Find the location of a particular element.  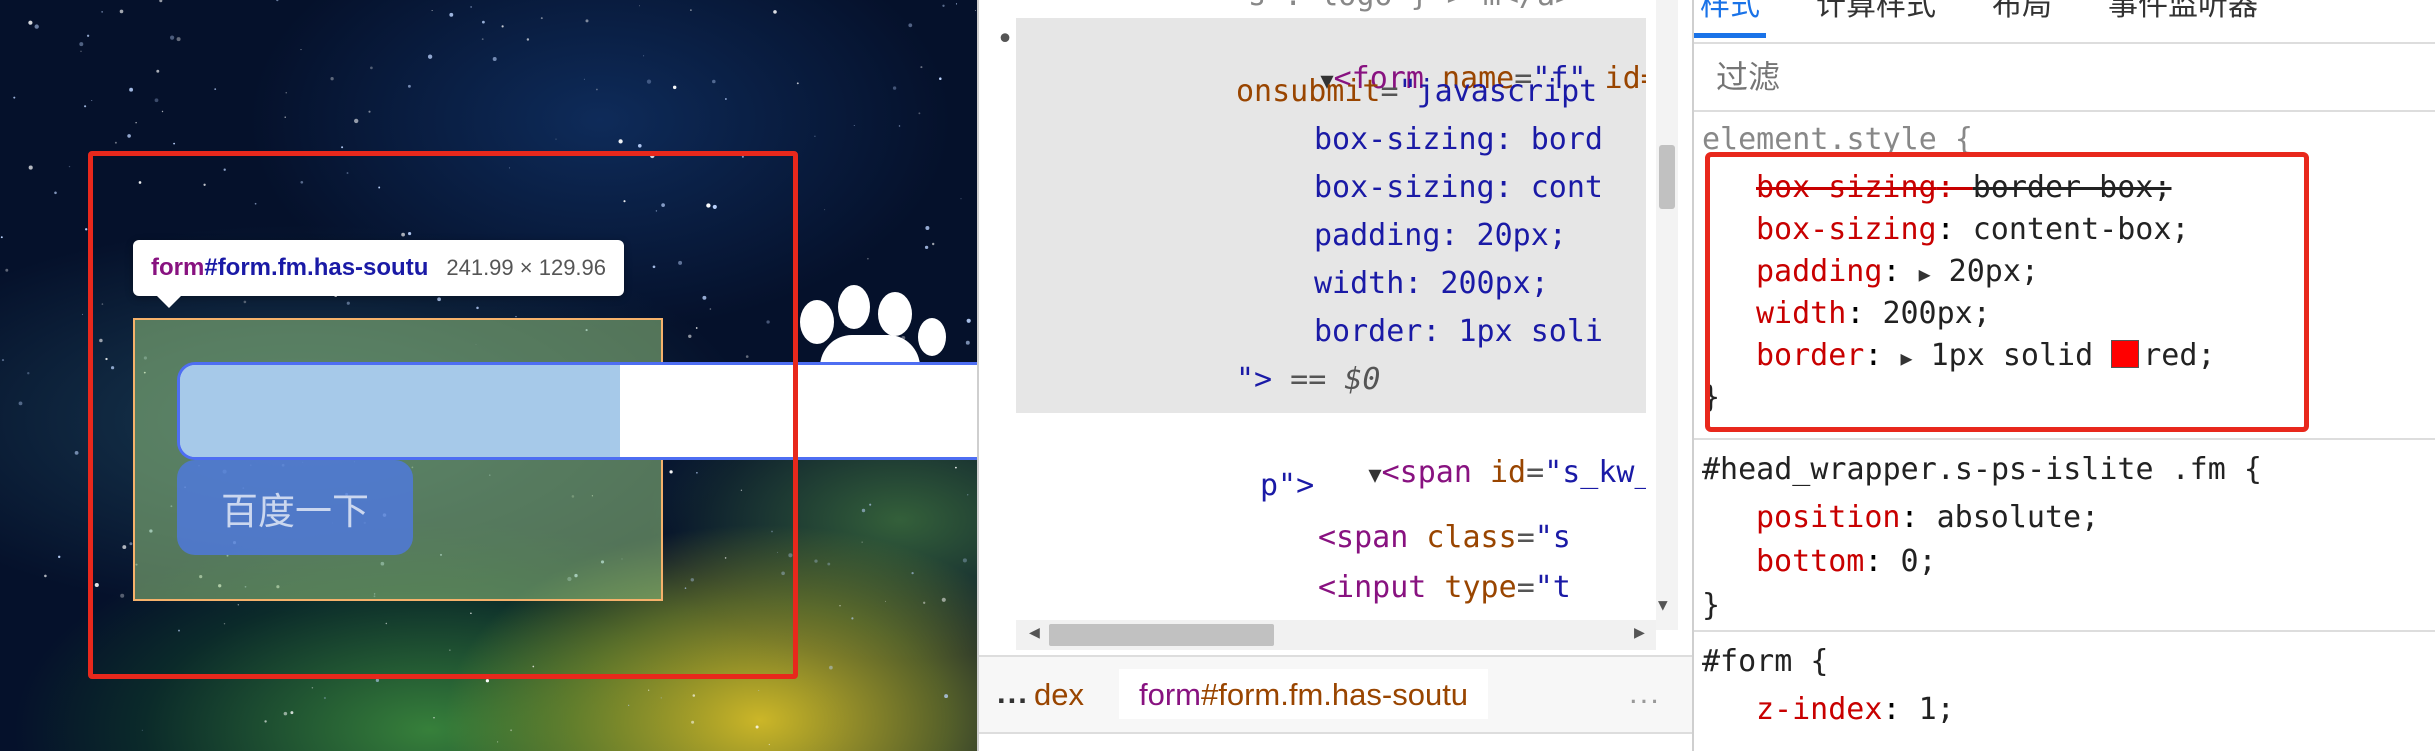

breadcrumb-item-current: form#form.fm.has-soutu is located at coordinates (1304, 694).